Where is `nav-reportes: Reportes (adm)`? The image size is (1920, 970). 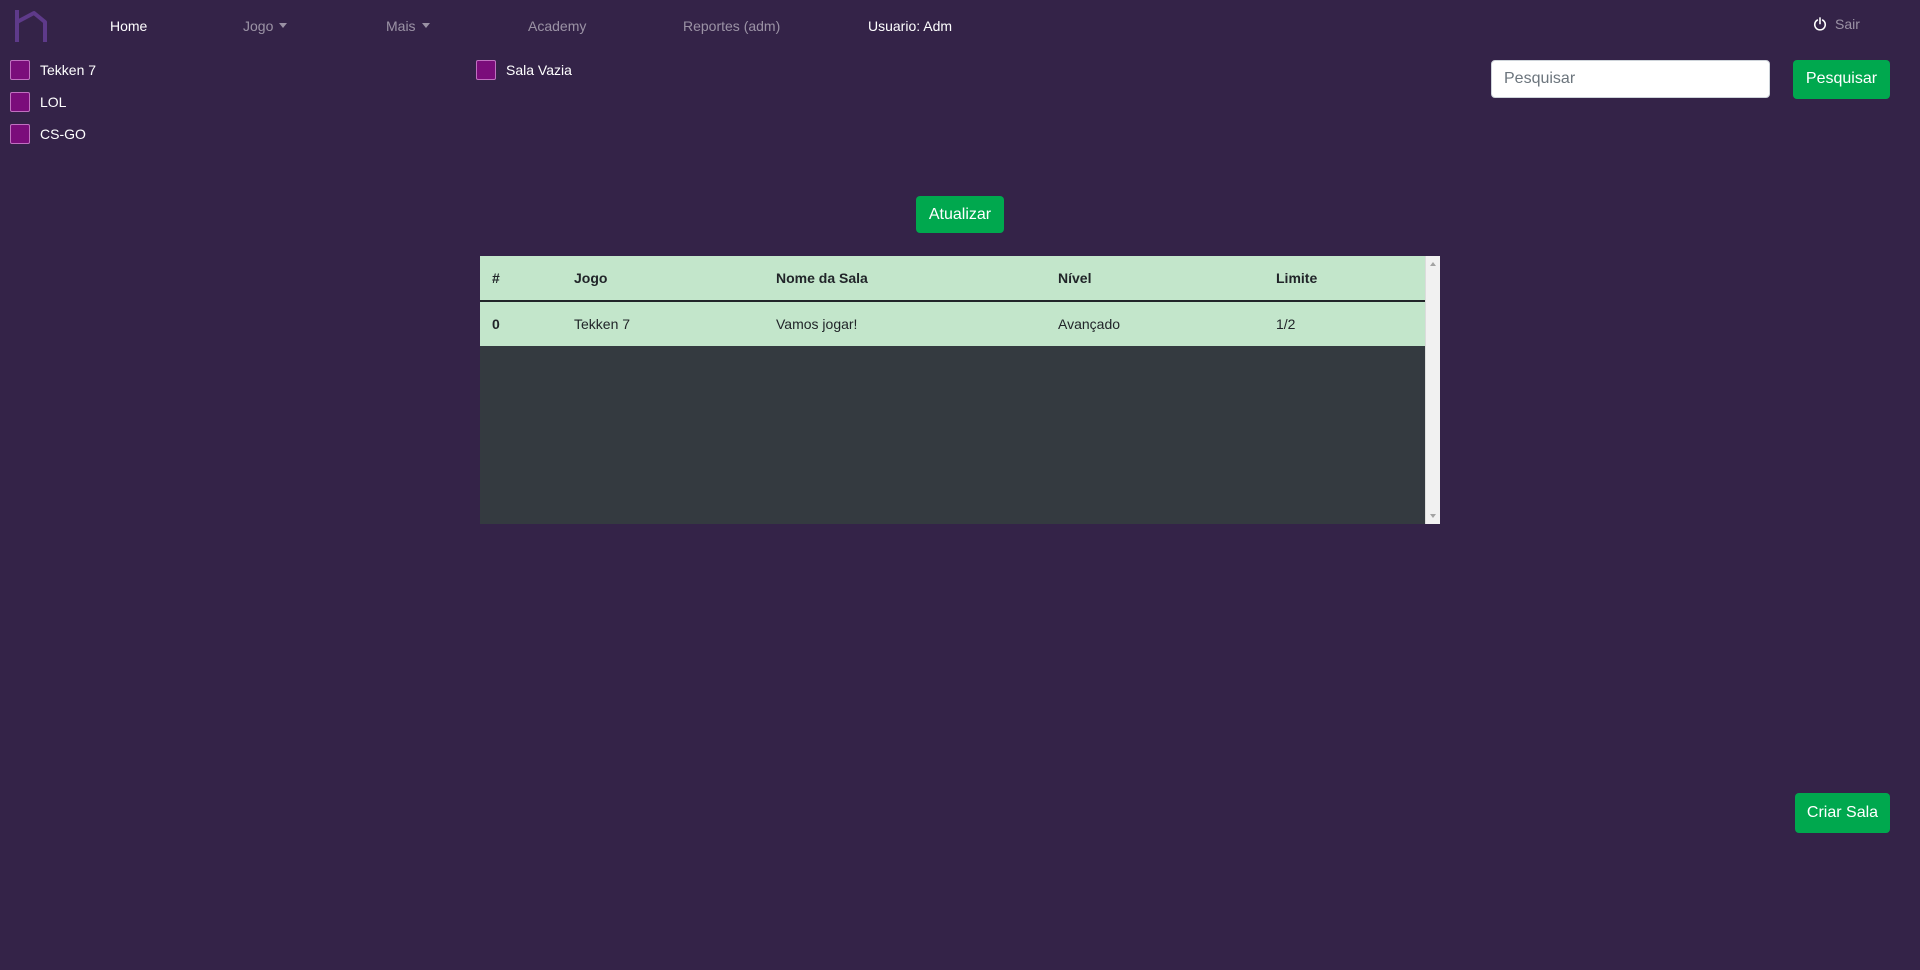
nav-reportes: Reportes (adm) is located at coordinates (731, 26).